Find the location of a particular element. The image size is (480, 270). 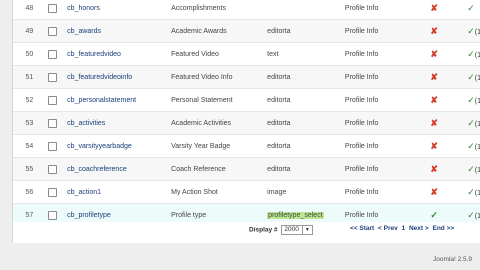

row-id: 52 is located at coordinates (29, 100).